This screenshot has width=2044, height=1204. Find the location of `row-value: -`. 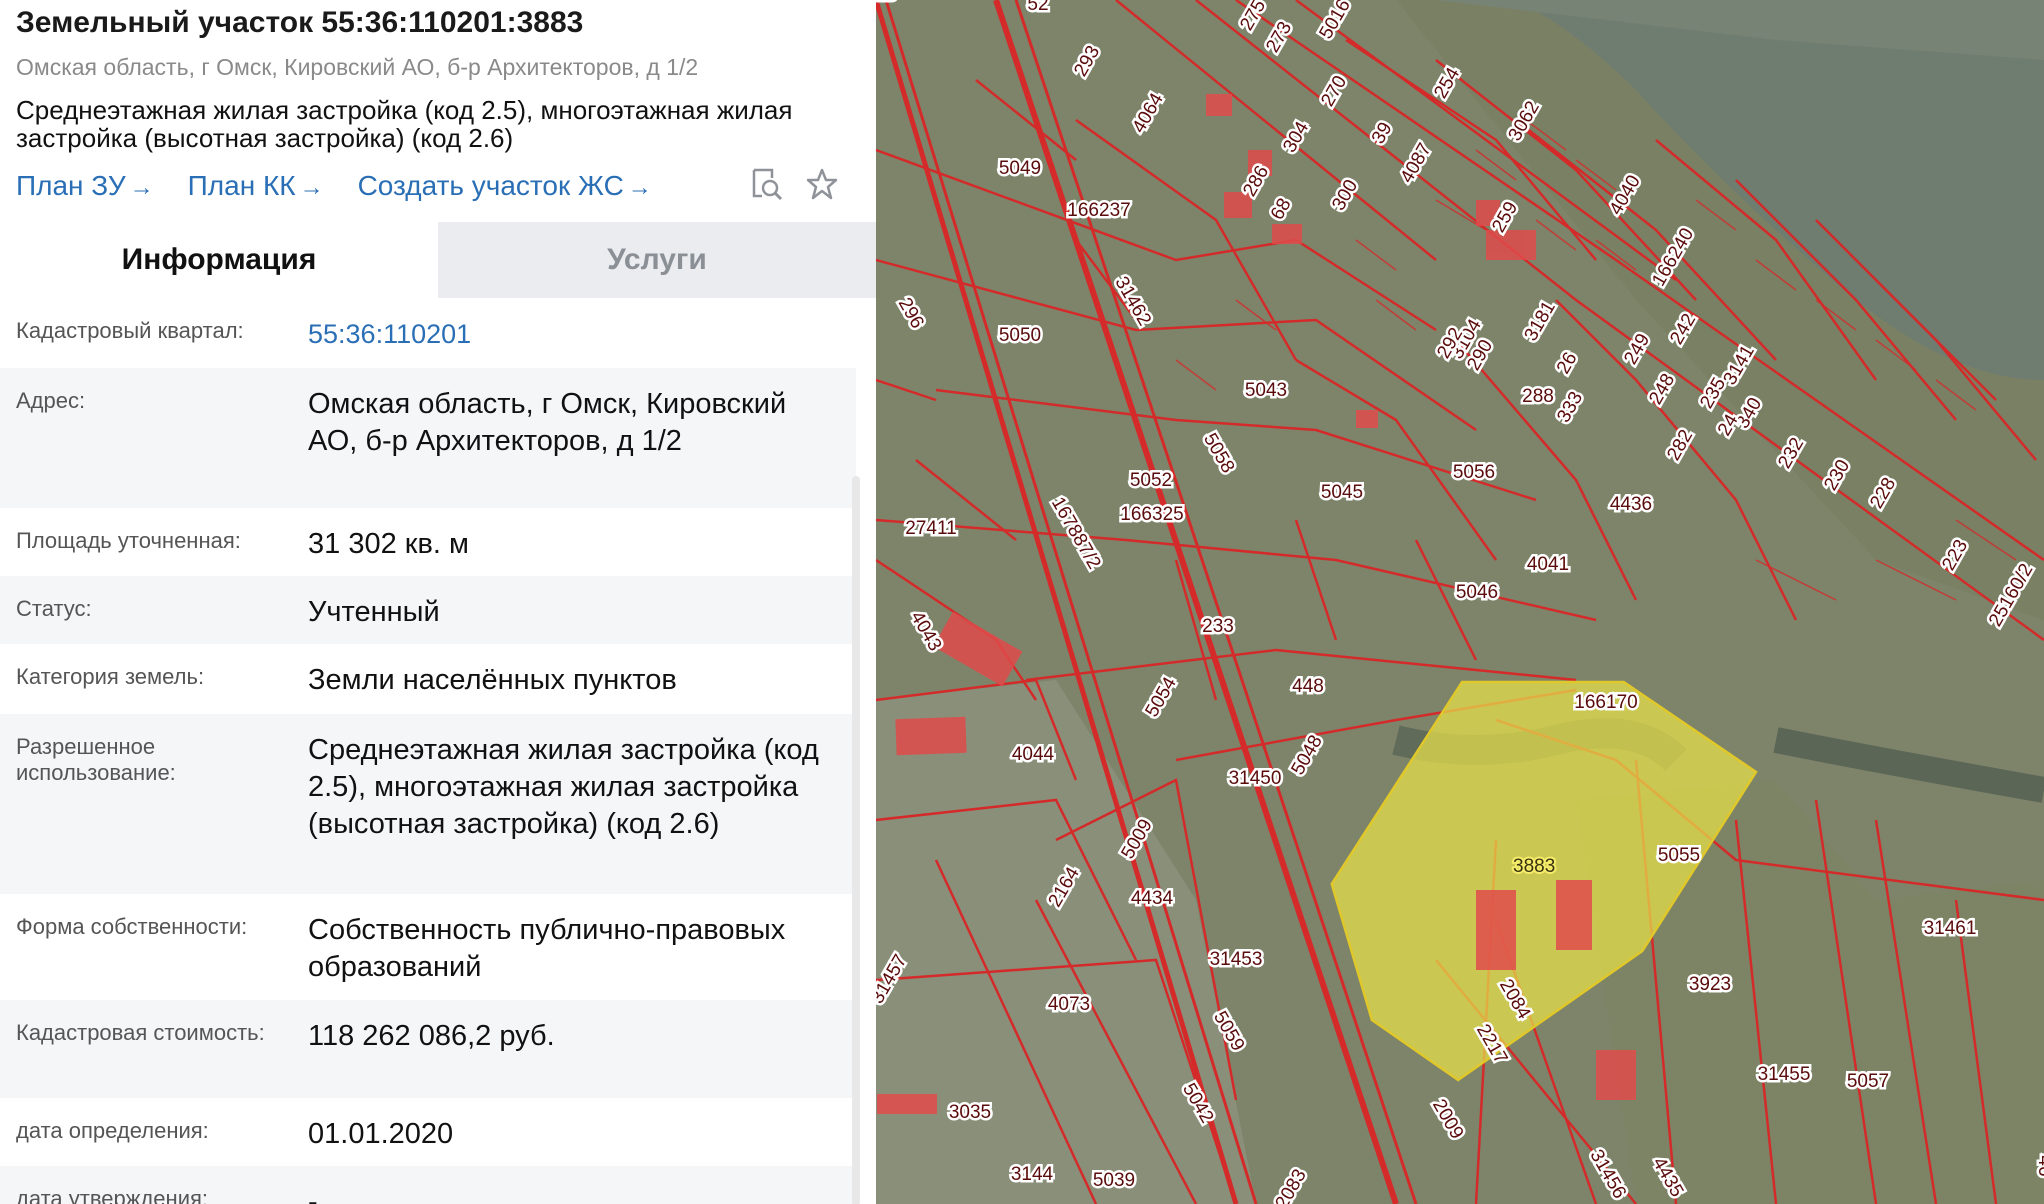

row-value: - is located at coordinates (313, 1195).